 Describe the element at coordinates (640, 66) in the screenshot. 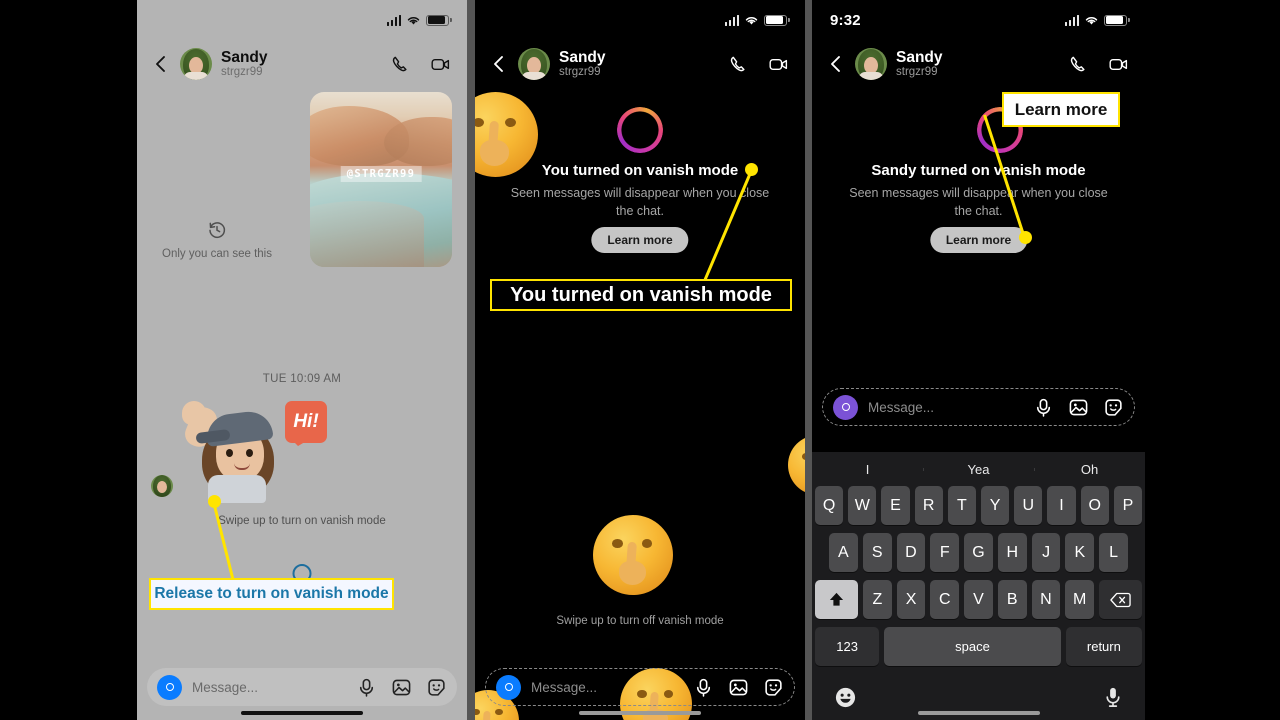

I see `chat-header-2: Sandy strgzr99` at that location.